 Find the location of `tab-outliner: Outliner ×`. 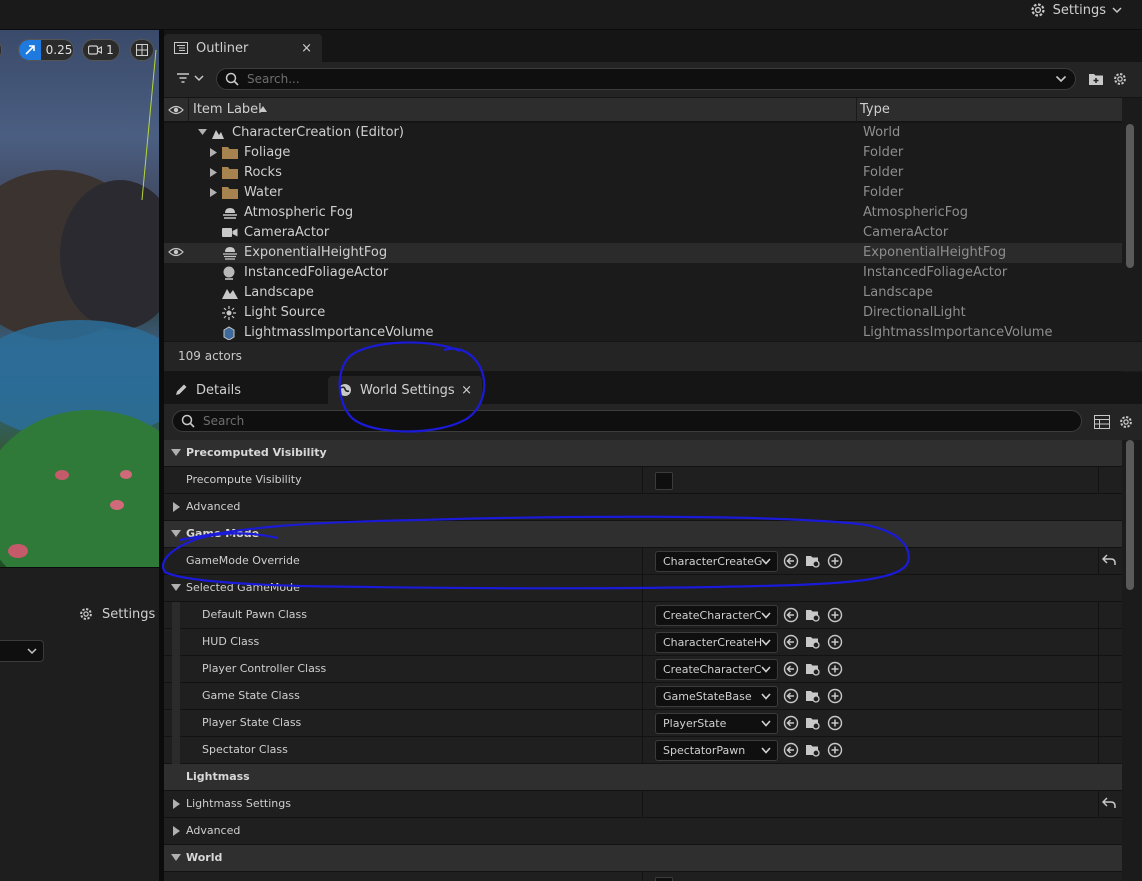

tab-outliner: Outliner × is located at coordinates (243, 48).